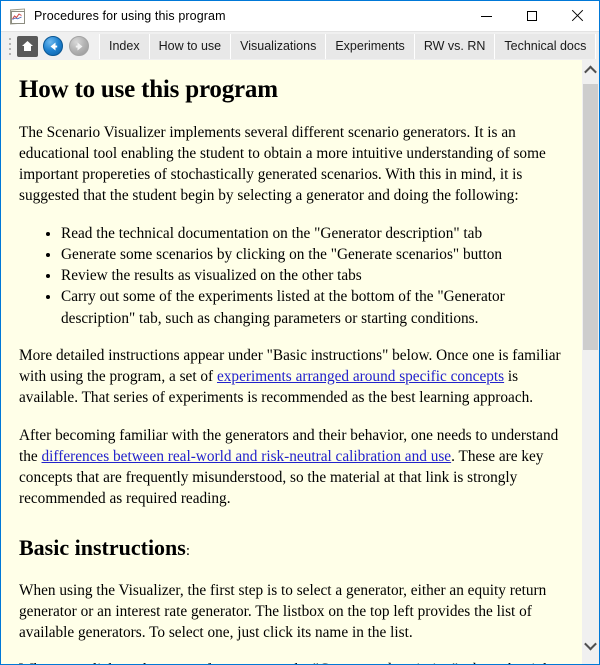  I want to click on home-button, so click(27, 46).